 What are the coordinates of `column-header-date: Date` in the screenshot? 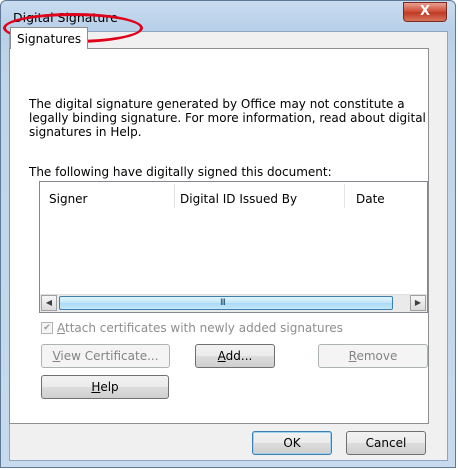 It's located at (370, 199).